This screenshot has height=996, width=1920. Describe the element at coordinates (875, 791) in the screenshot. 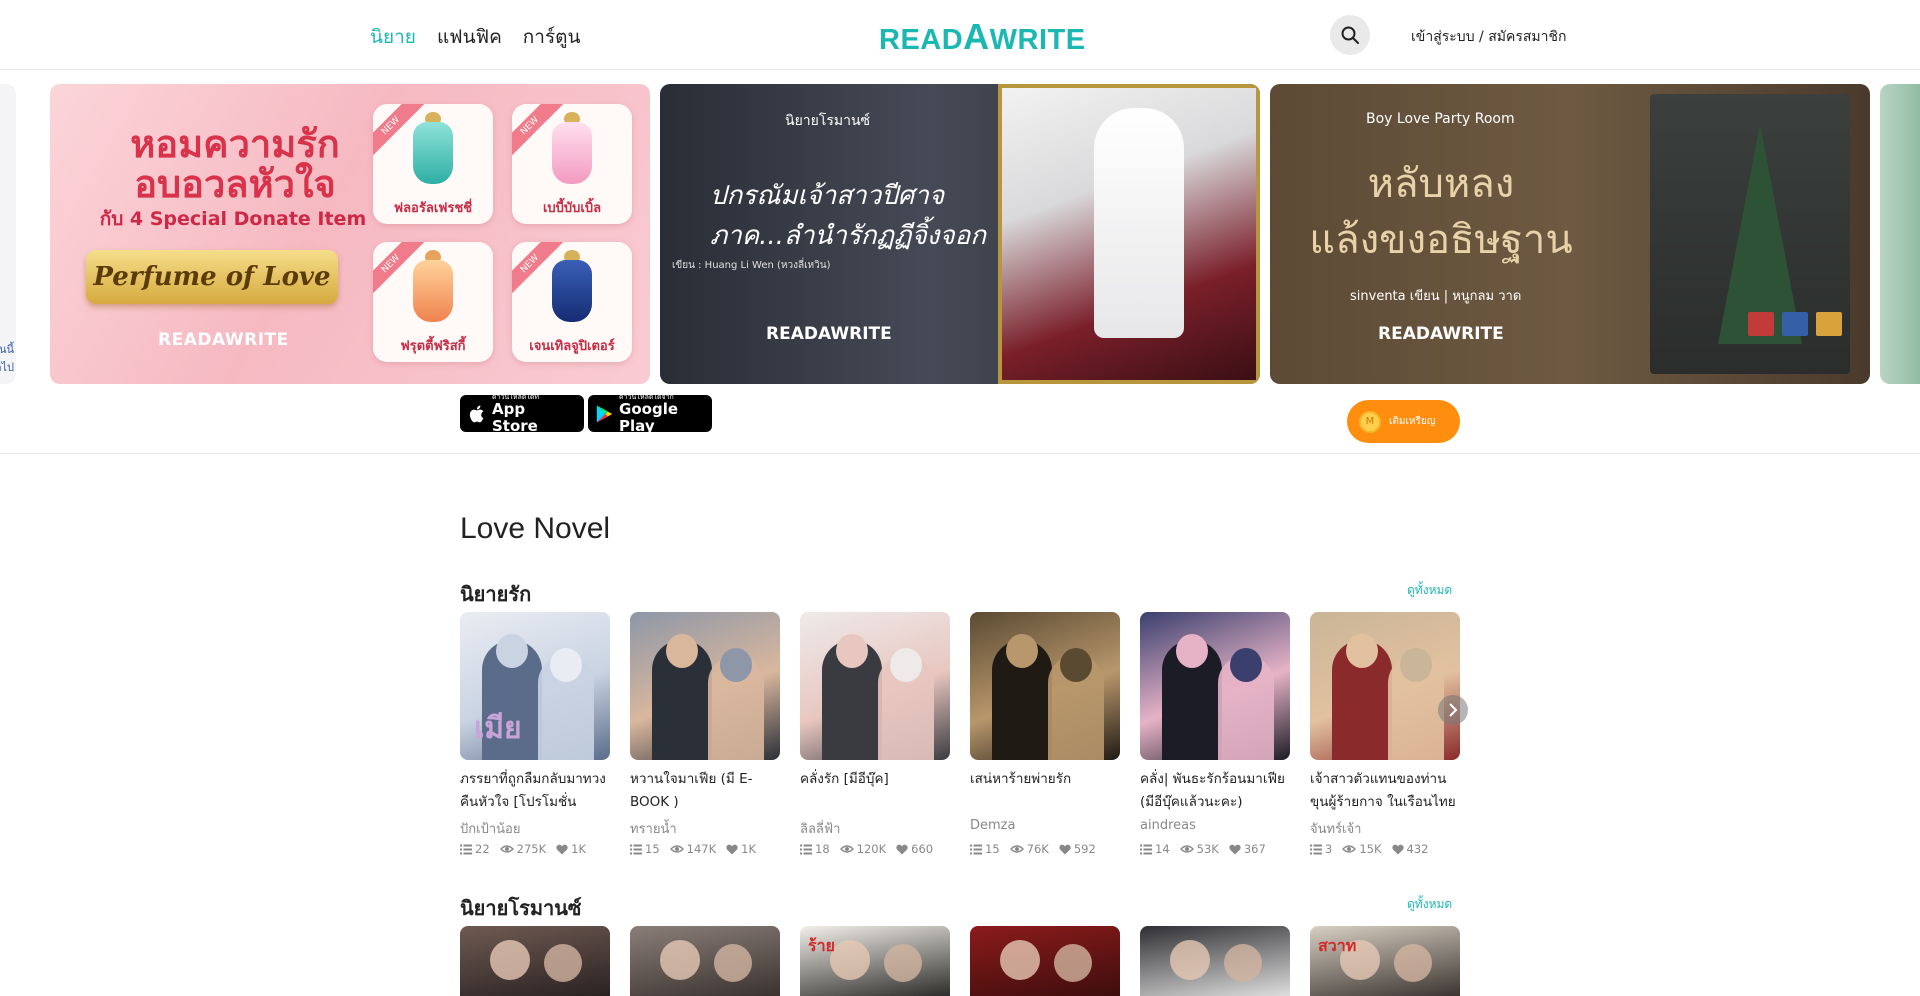

I see `book-title: คลั่งรัก [มีอีบุ๊ค]` at that location.